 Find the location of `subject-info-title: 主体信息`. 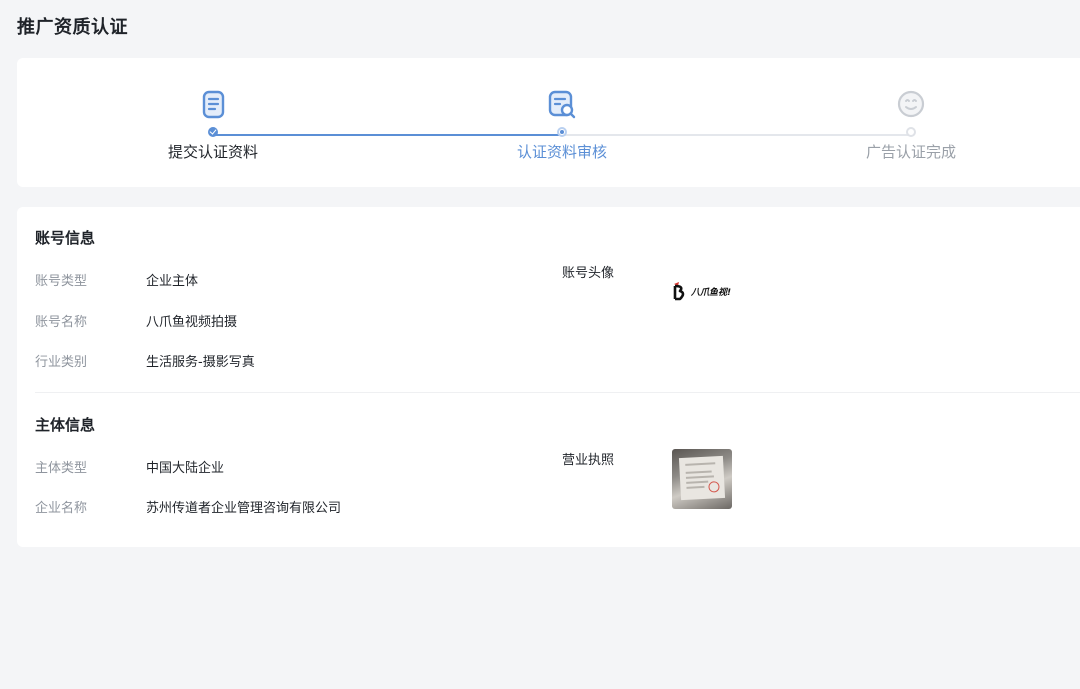

subject-info-title: 主体信息 is located at coordinates (65, 425).